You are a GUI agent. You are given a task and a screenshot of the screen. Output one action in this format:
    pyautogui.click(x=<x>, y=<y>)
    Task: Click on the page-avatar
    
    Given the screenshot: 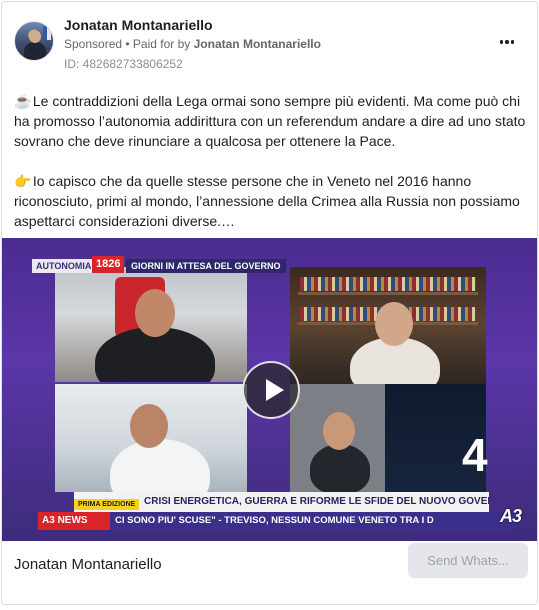 What is the action you would take?
    pyautogui.click(x=34, y=41)
    